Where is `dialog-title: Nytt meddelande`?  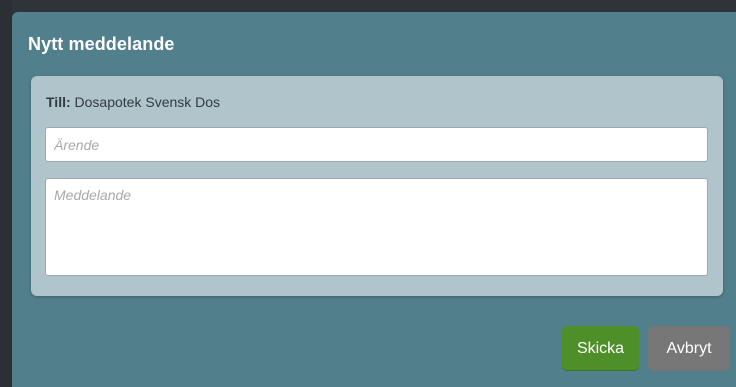
dialog-title: Nytt meddelande is located at coordinates (101, 44).